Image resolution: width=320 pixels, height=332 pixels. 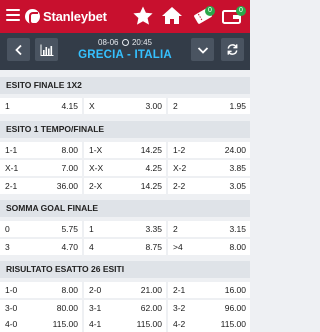 I want to click on outcome-label: 4, so click(x=91, y=247).